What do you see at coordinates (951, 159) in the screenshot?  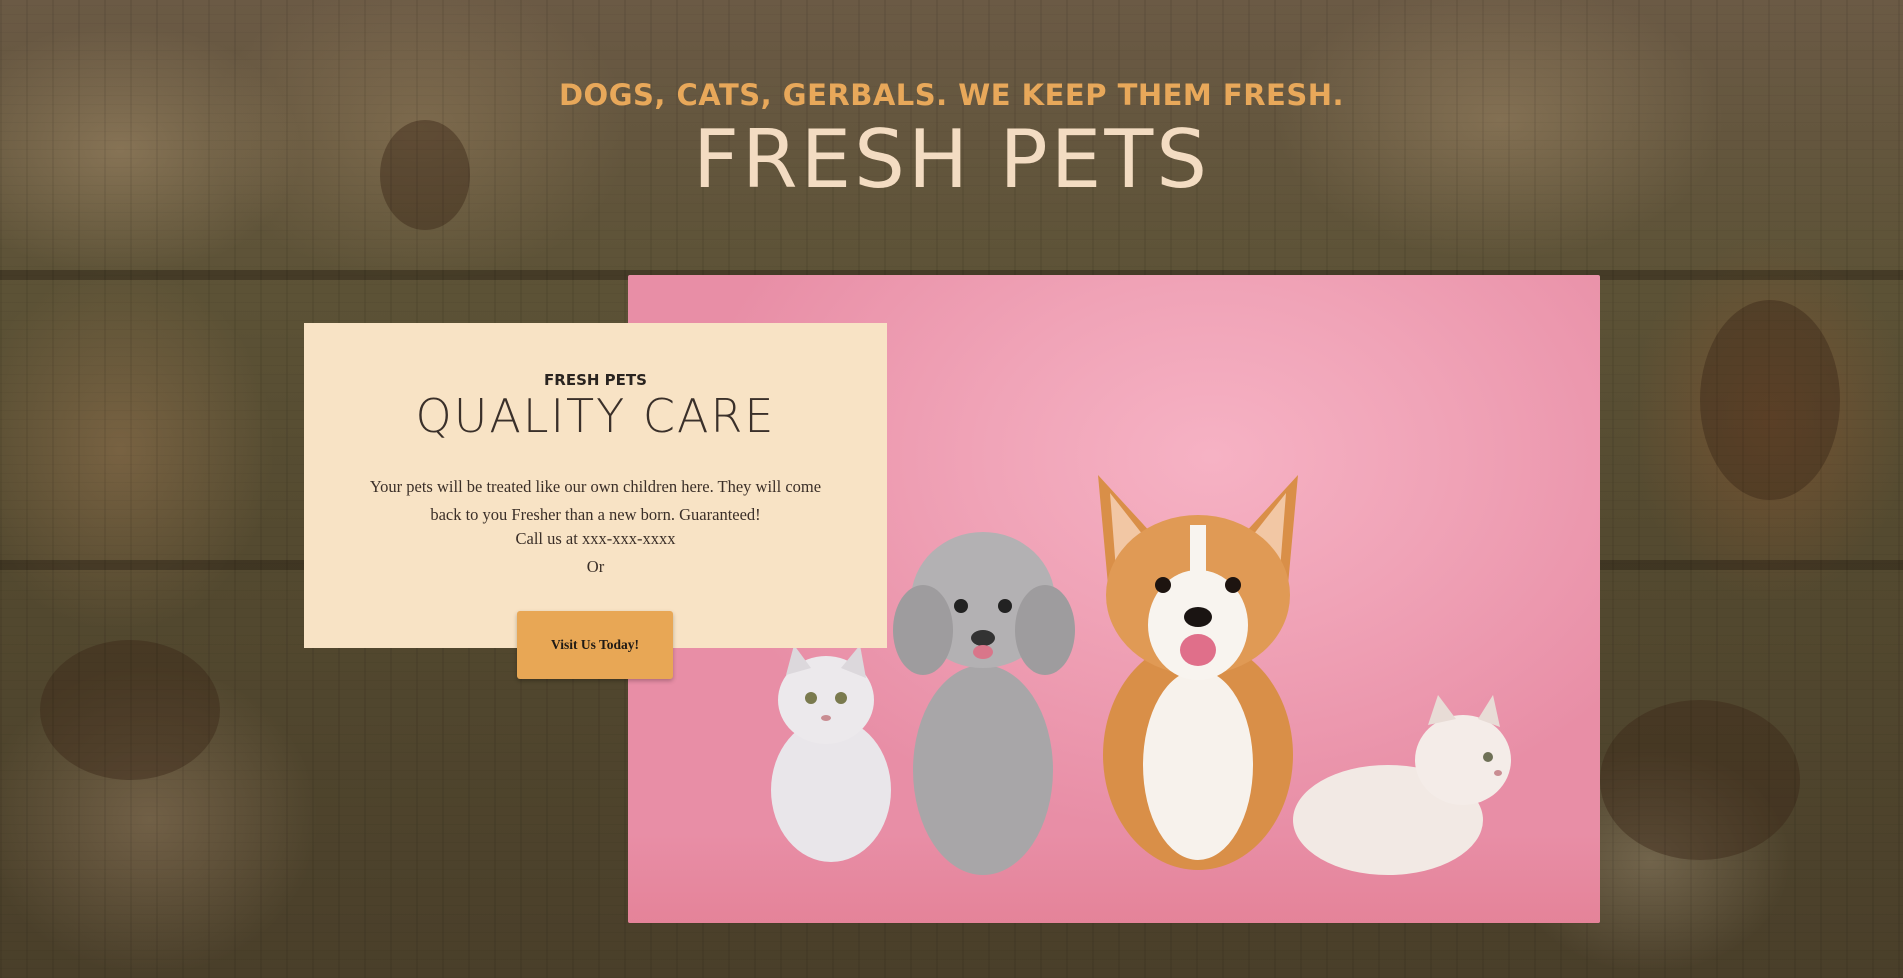 I see `hero-title: FRESH PETS` at bounding box center [951, 159].